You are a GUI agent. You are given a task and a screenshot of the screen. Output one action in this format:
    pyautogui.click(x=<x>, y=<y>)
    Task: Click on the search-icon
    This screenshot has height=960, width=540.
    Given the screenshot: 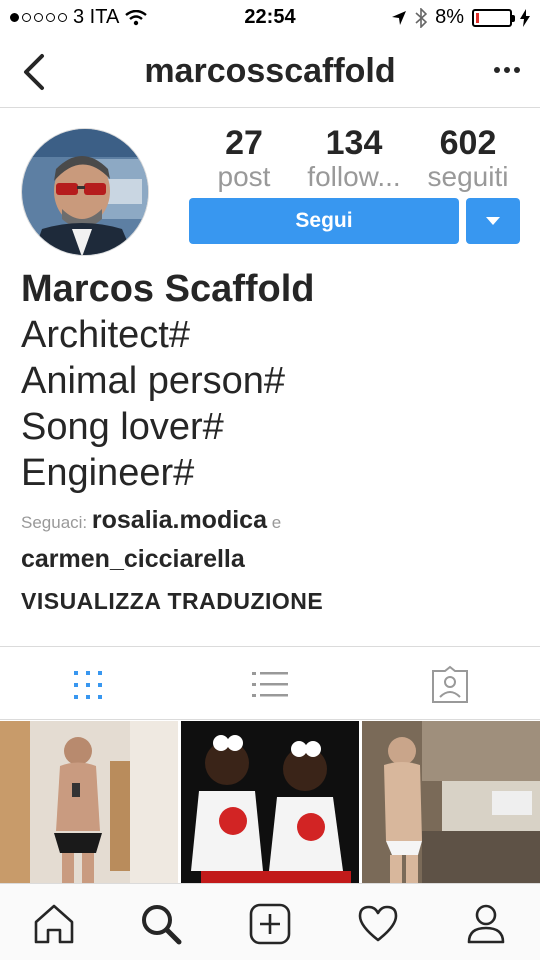 What is the action you would take?
    pyautogui.click(x=161, y=924)
    